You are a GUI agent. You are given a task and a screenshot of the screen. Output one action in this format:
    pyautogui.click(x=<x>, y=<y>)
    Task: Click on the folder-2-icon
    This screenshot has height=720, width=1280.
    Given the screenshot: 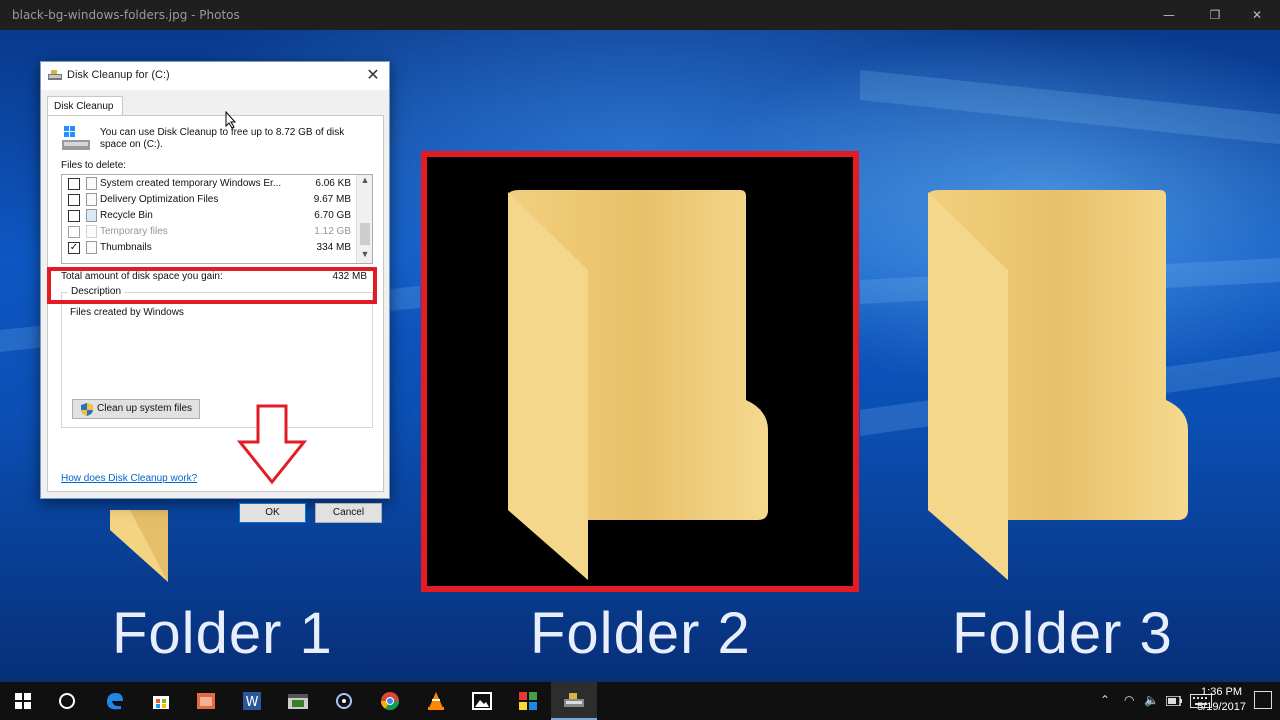 What is the action you would take?
    pyautogui.click(x=638, y=385)
    